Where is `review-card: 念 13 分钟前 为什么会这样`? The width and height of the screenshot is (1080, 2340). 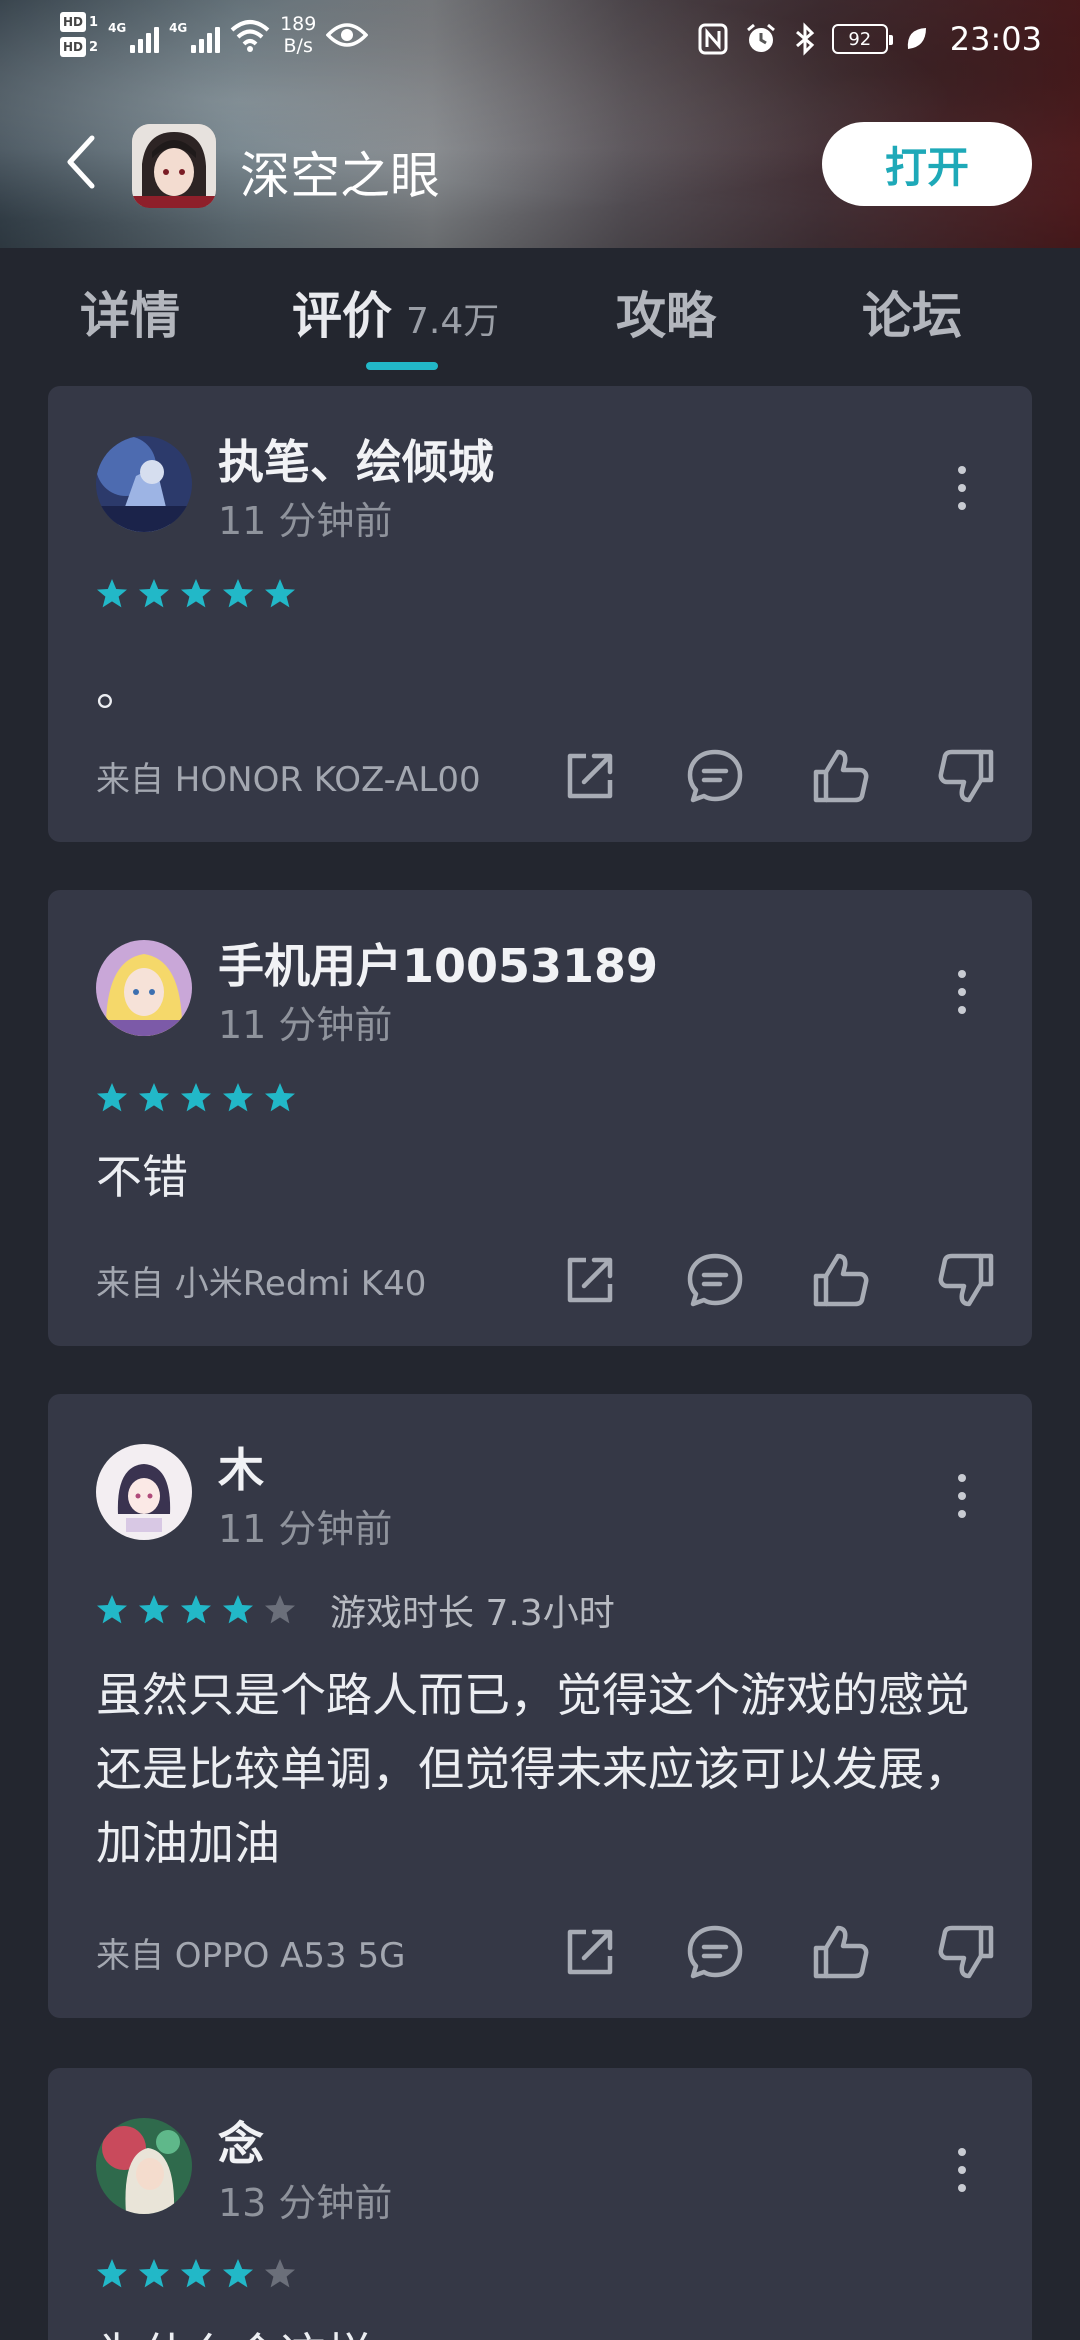
review-card: 念 13 分钟前 为什么会这样 is located at coordinates (540, 2204).